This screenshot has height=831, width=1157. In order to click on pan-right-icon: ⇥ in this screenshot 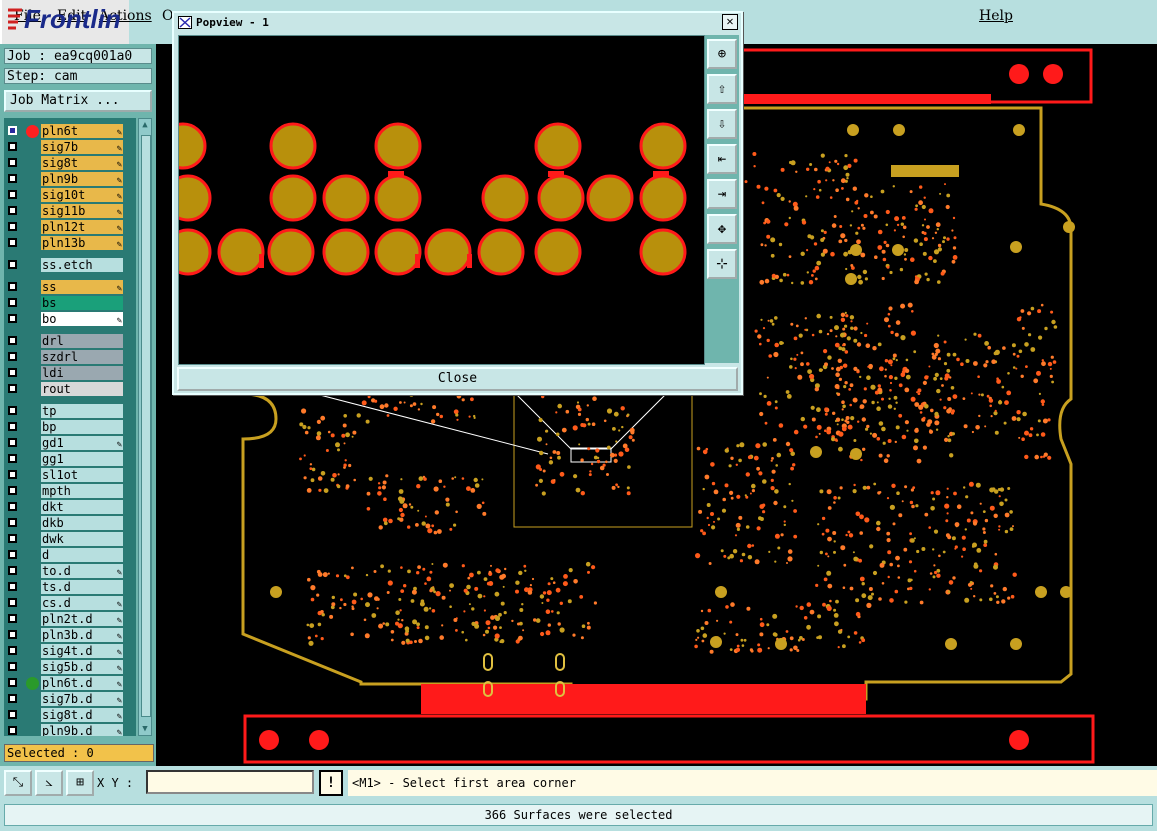, I will do `click(722, 194)`.